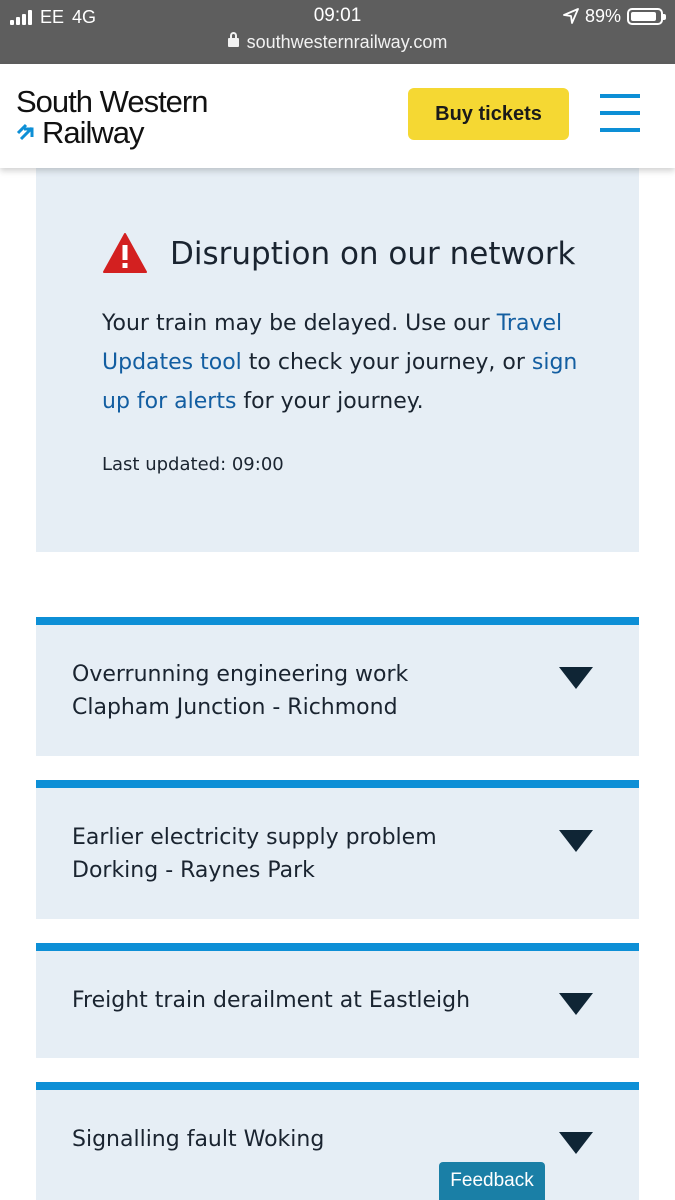 The width and height of the screenshot is (675, 1200). I want to click on status-bar-right: 89%, so click(614, 16).